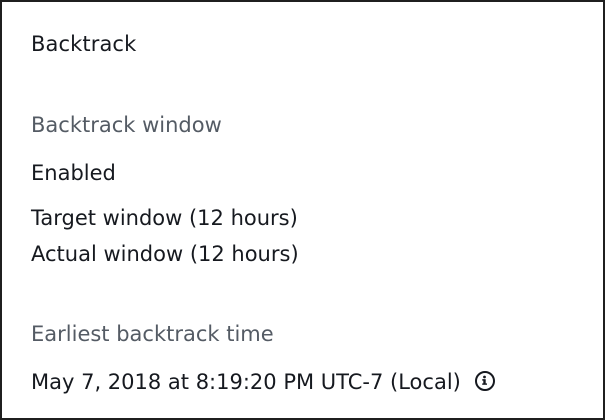 This screenshot has height=420, width=607. Describe the element at coordinates (84, 44) in the screenshot. I see `panel-title: Backtrack` at that location.